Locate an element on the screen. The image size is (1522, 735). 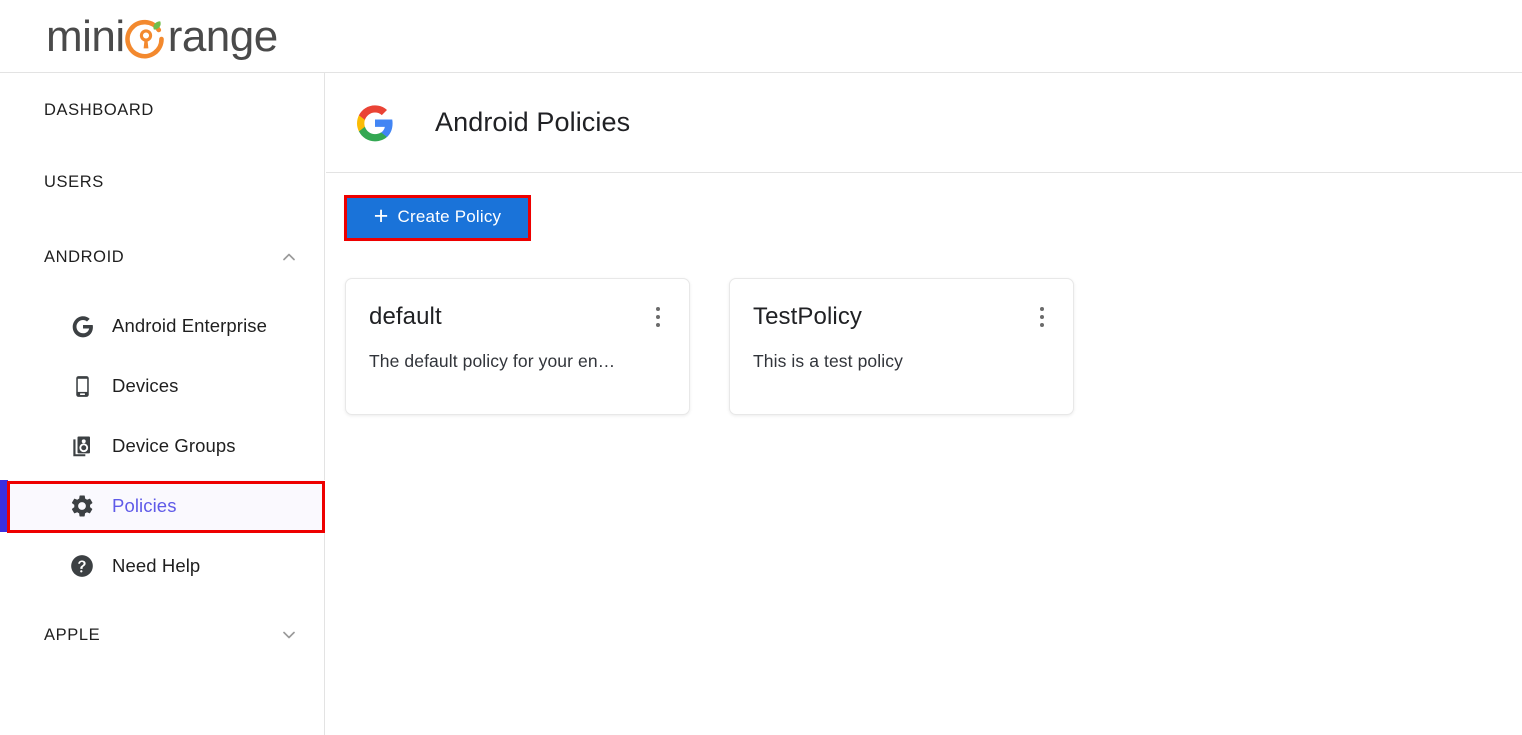
sidebar-item-users: USERS is located at coordinates (162, 182).